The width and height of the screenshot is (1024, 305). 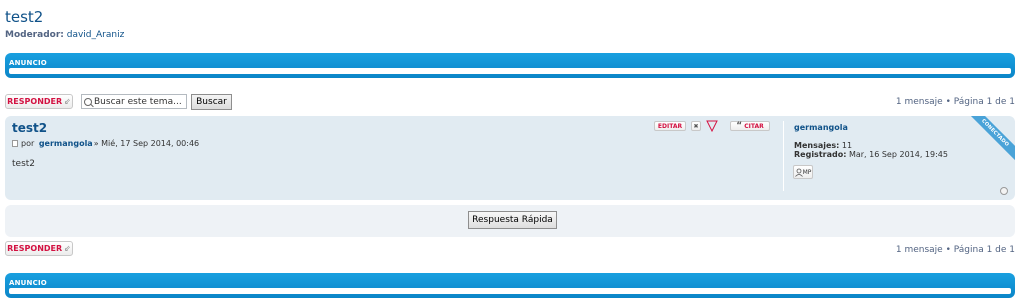 I want to click on quick-reply-button: Respuesta Rápida, so click(x=512, y=220).